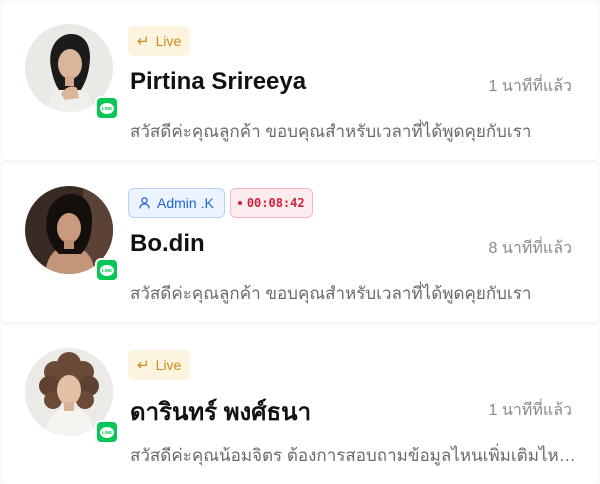 This screenshot has width=600, height=484. I want to click on timer-value: 00:08:42, so click(275, 203).